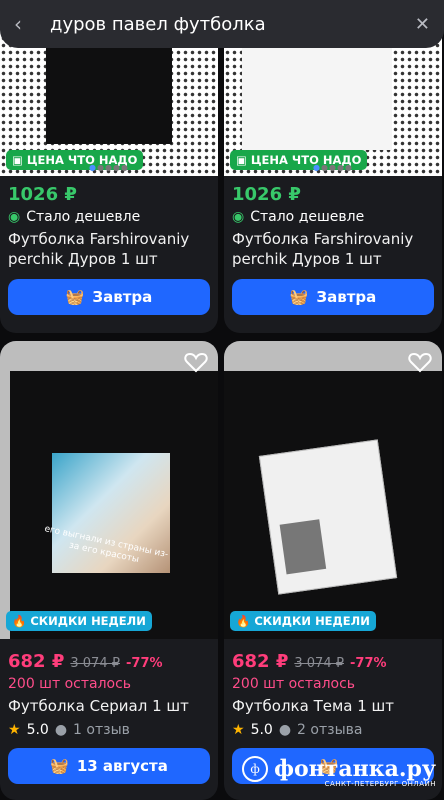 This screenshot has height=800, width=444. What do you see at coordinates (339, 772) in the screenshot?
I see `watermark-logo: ф фонтанка.ру САНКТ-ПЕТЕРБУРГ ОНЛАЙН` at bounding box center [339, 772].